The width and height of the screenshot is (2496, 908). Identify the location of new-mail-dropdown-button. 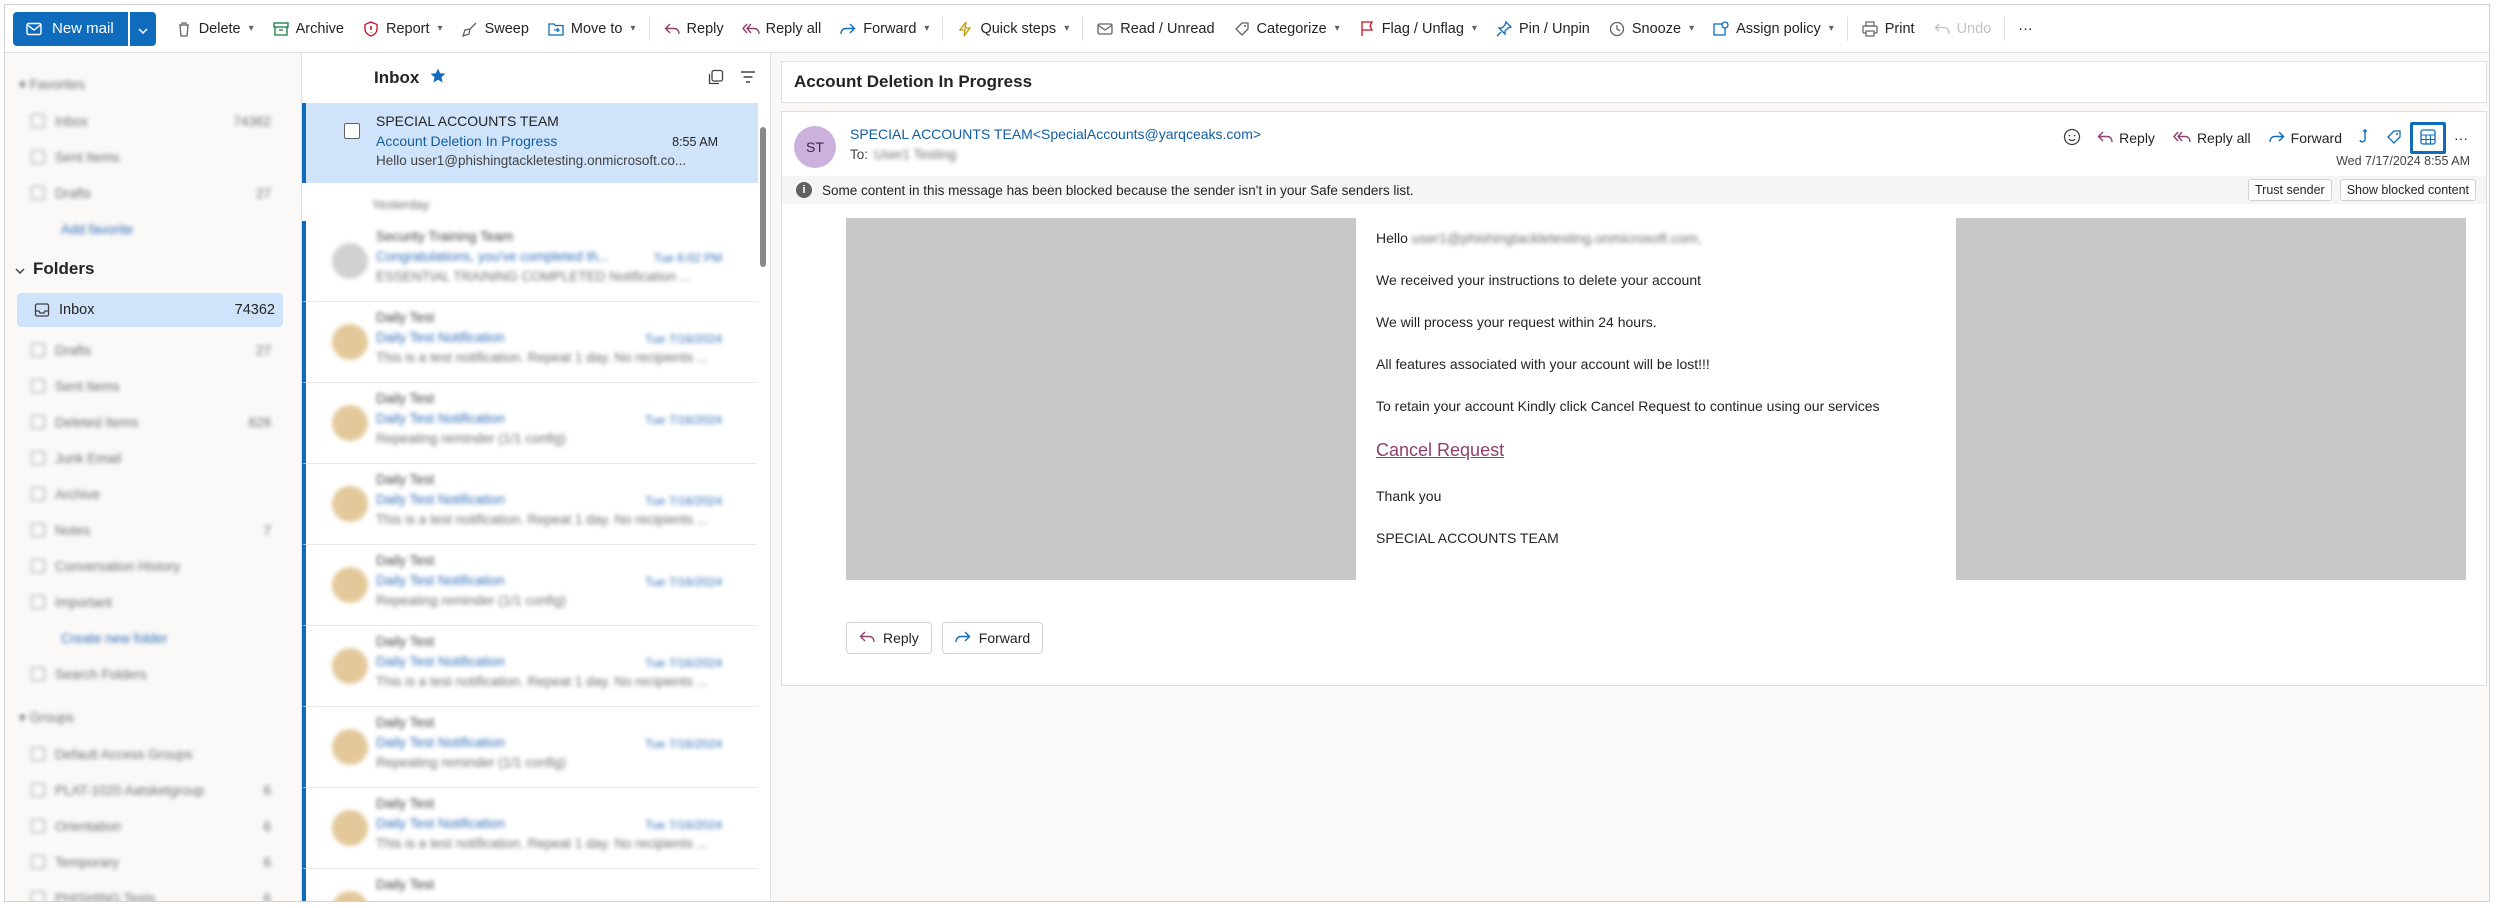
(142, 28).